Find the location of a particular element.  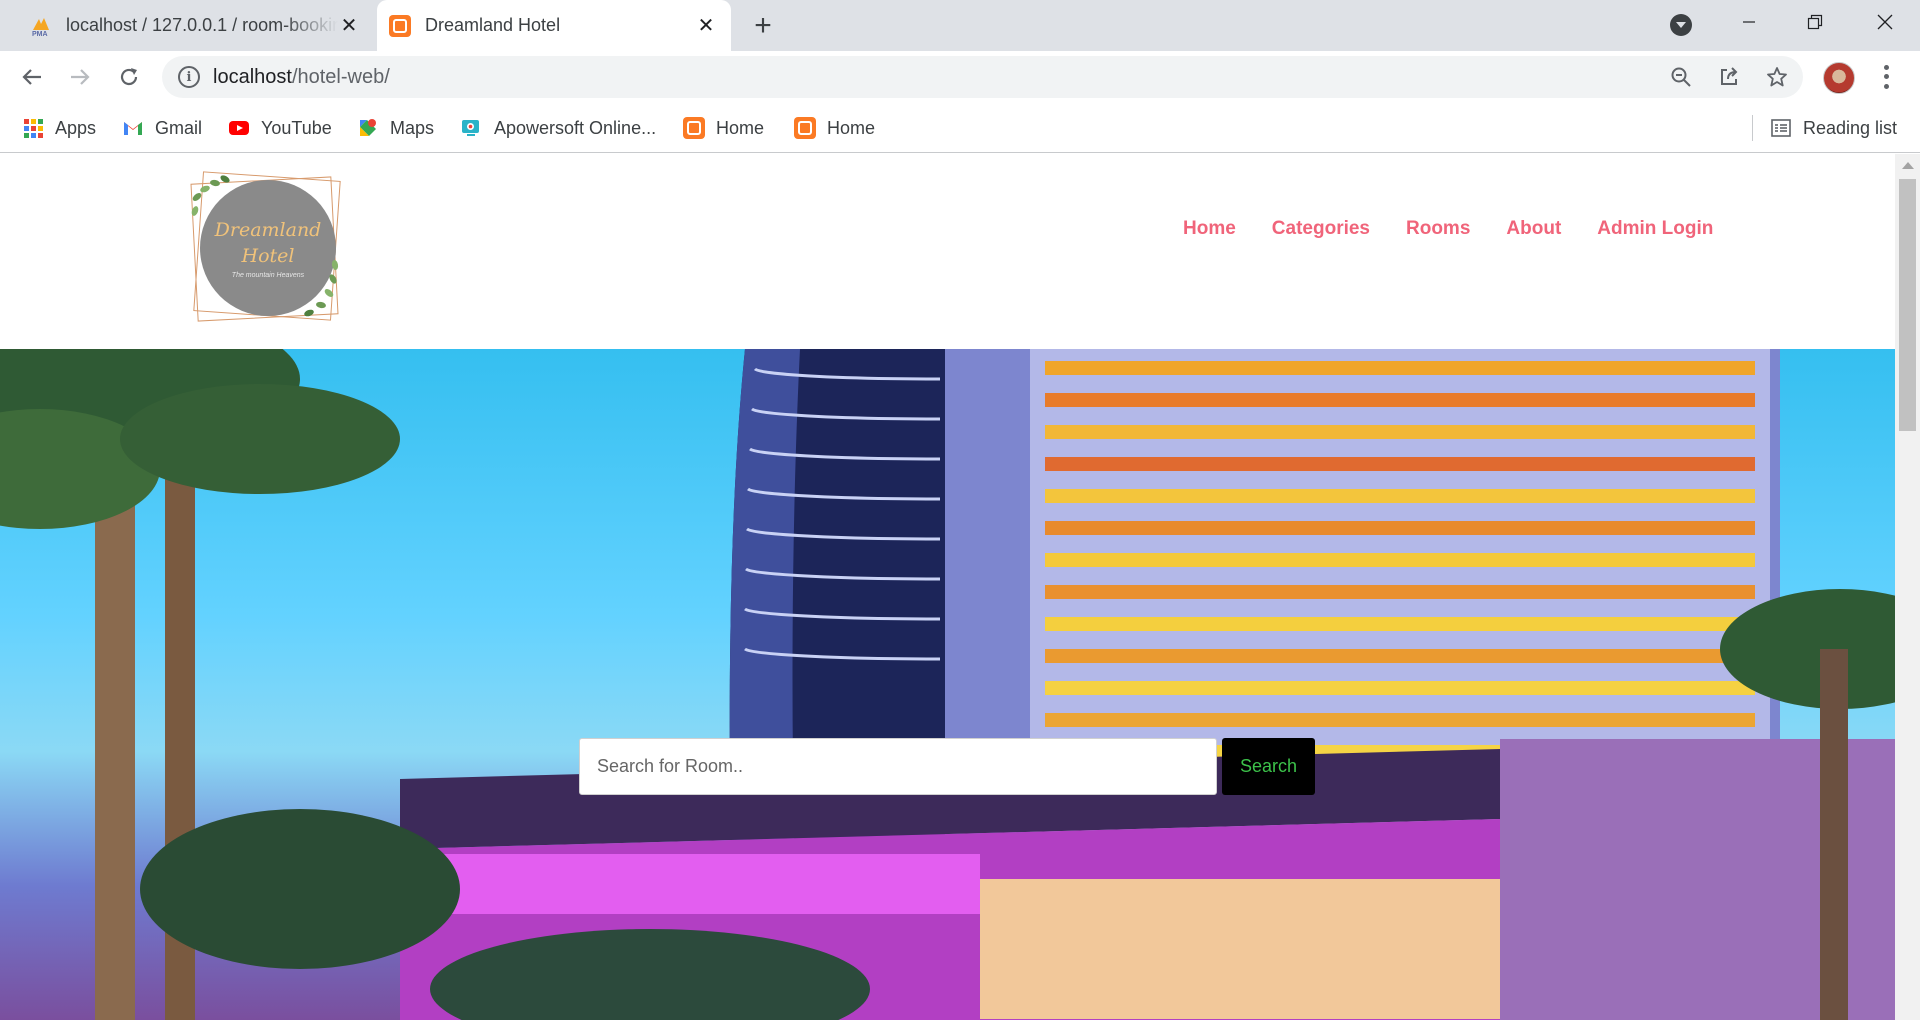

reading-list-label: Reading list is located at coordinates (1850, 127).